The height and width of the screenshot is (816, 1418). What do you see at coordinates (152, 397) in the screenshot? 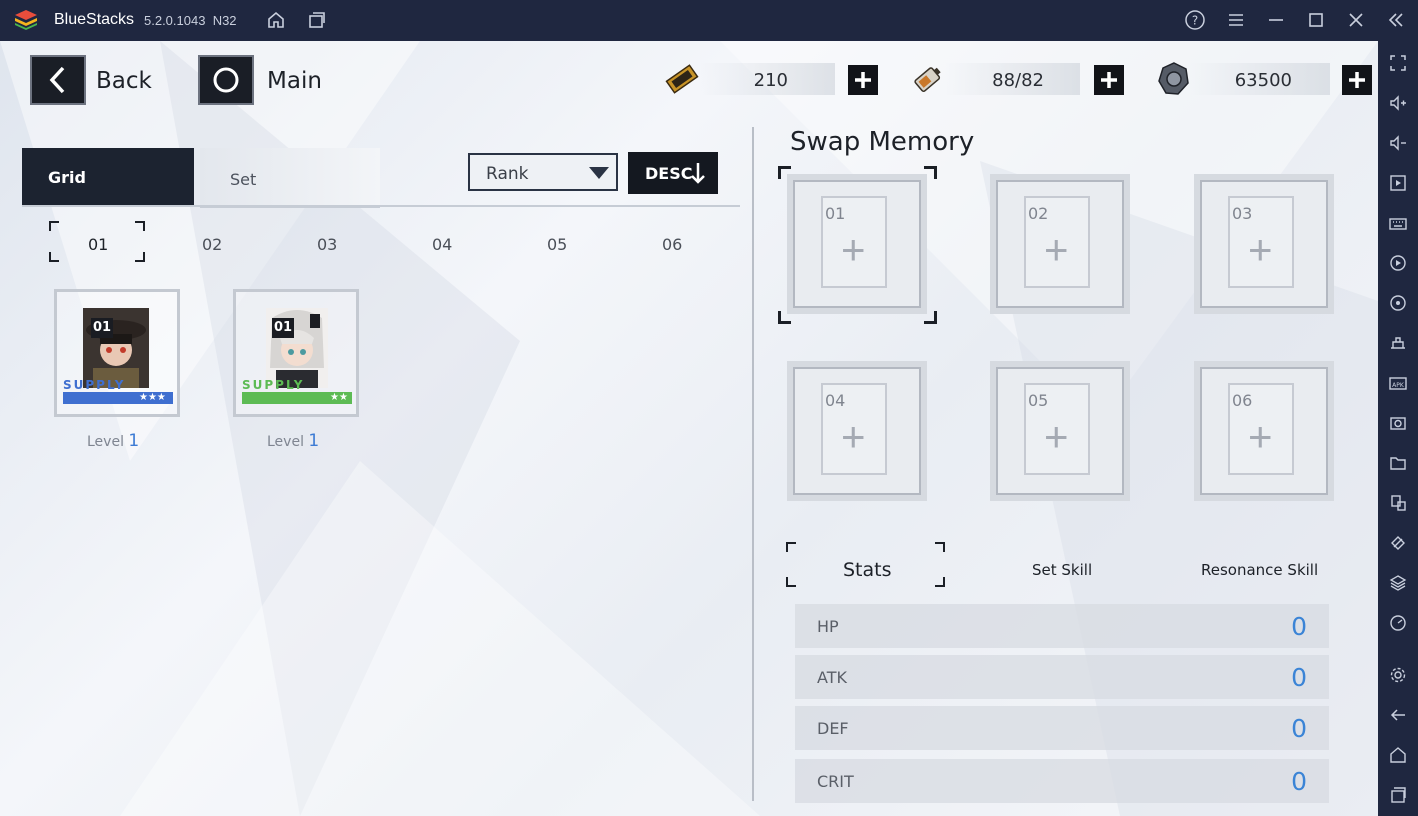
I see `card-1-stars: ★★★` at bounding box center [152, 397].